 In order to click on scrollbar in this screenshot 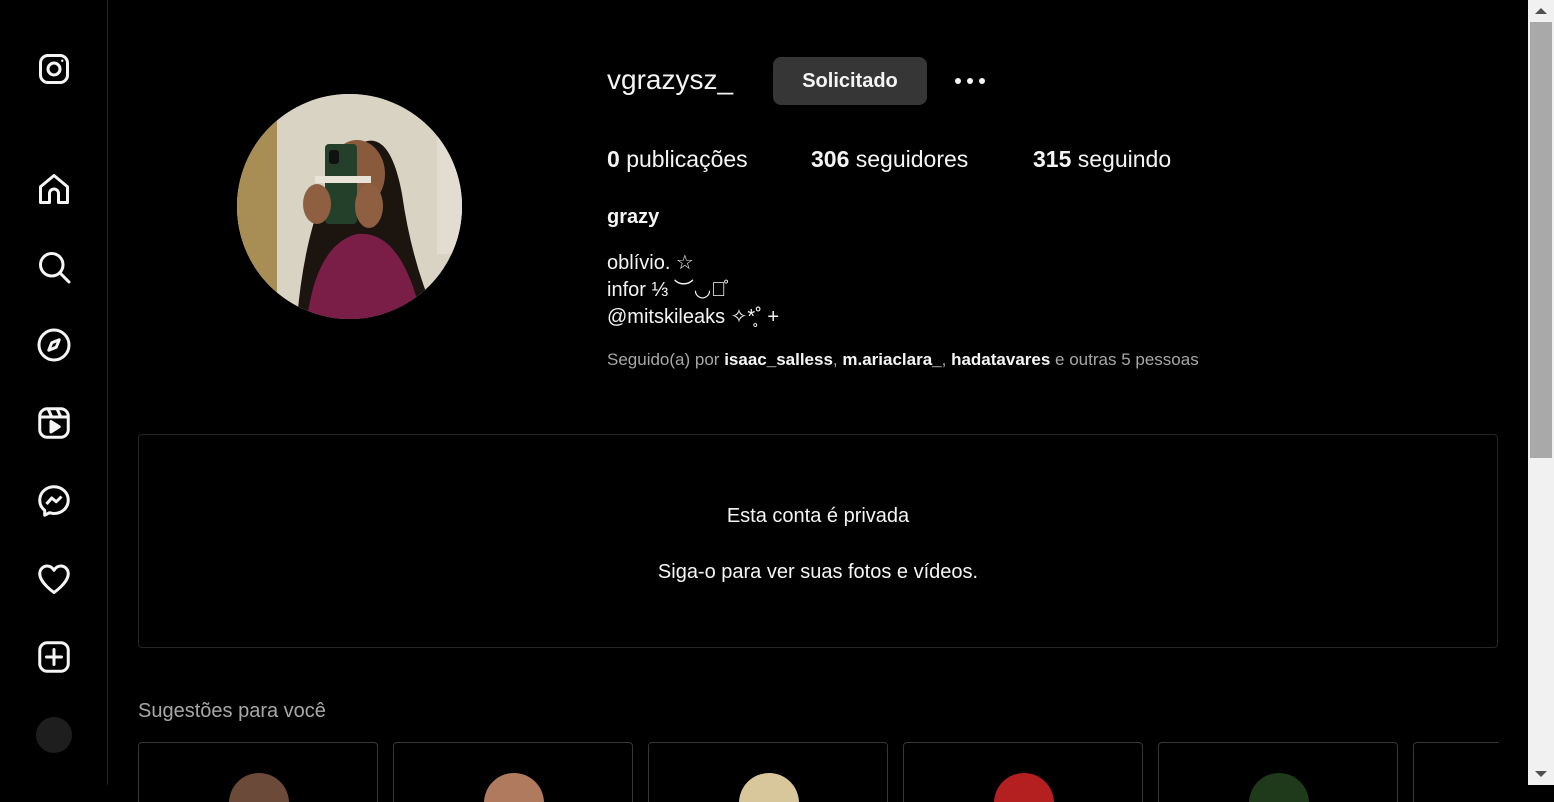, I will do `click(1541, 392)`.